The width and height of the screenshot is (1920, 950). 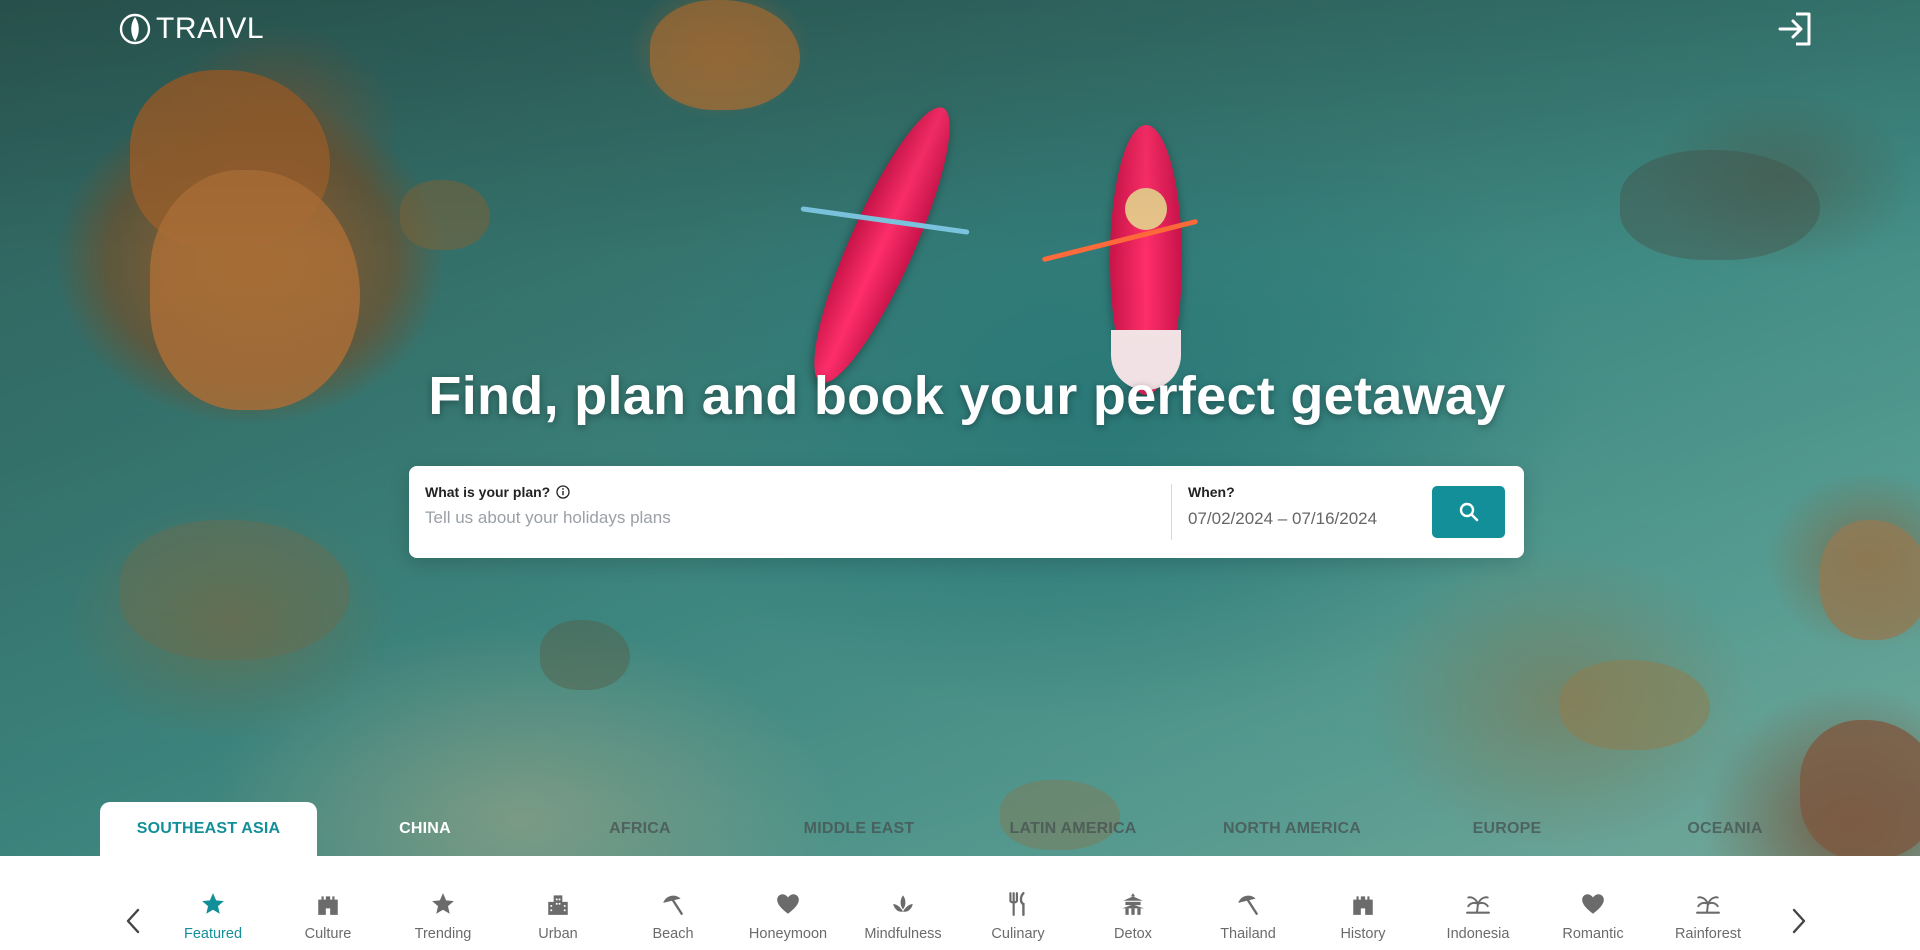 I want to click on category-label: Detox, so click(x=1133, y=934).